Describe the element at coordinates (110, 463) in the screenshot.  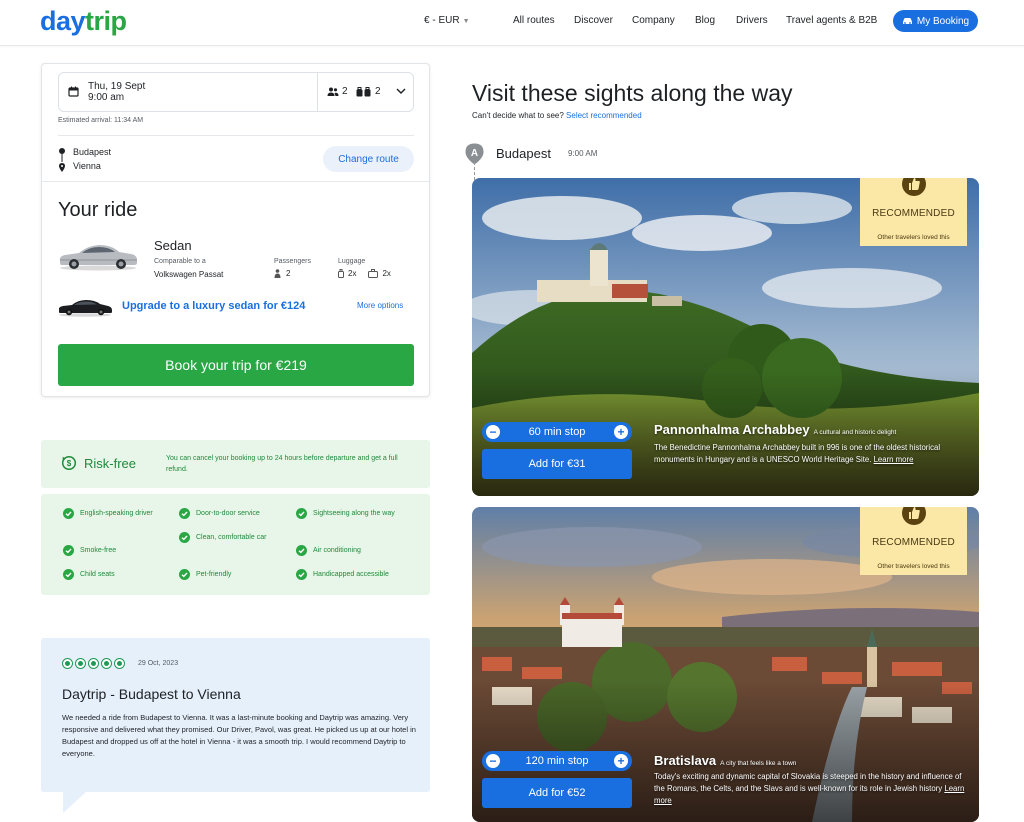
I see `risk-free-title: Risk-free` at that location.